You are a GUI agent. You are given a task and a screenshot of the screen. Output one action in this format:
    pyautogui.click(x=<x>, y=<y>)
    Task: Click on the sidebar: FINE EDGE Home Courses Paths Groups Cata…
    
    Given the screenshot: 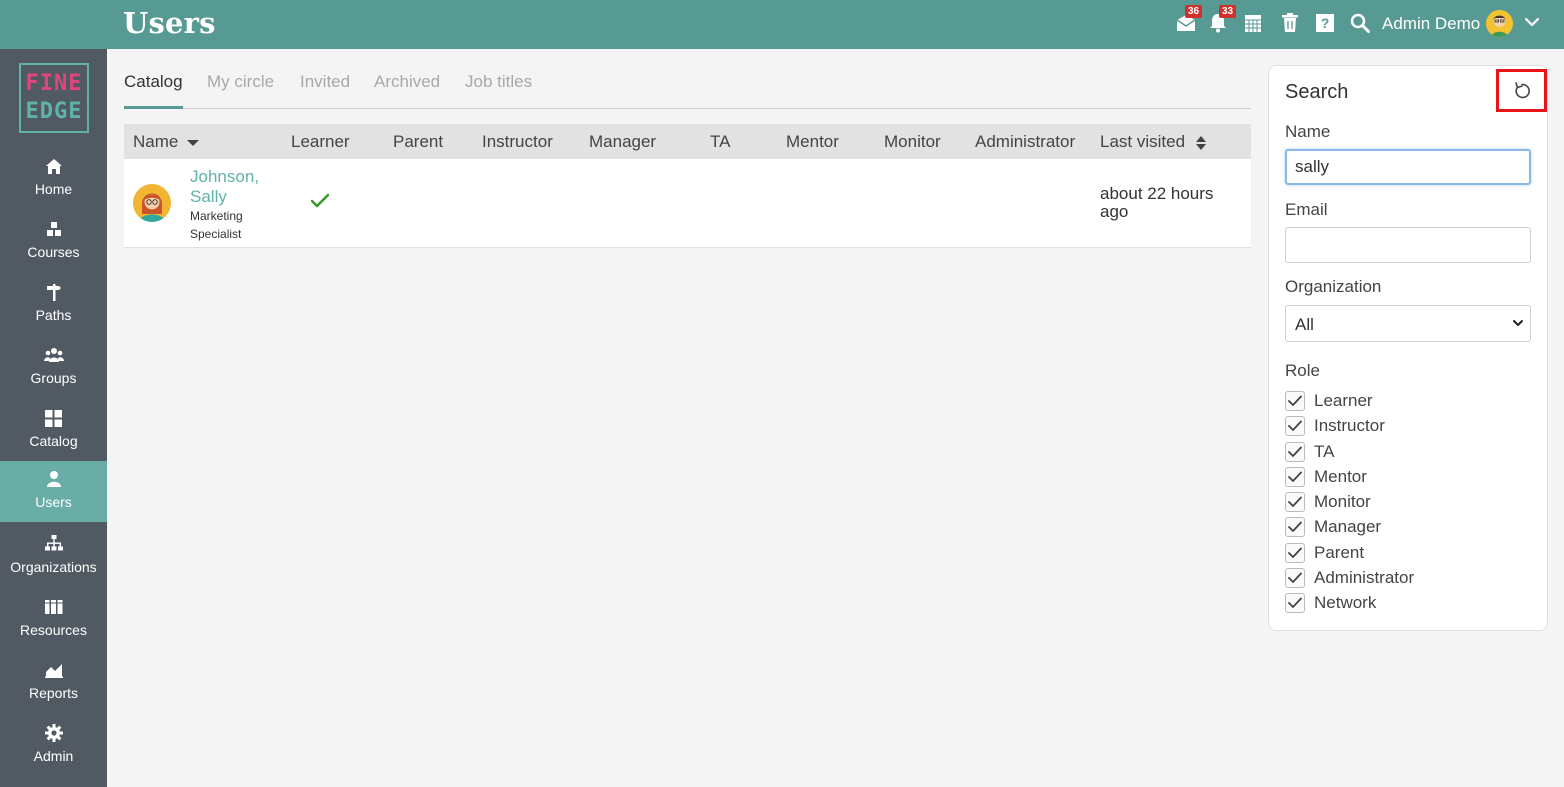 What is the action you would take?
    pyautogui.click(x=53, y=418)
    